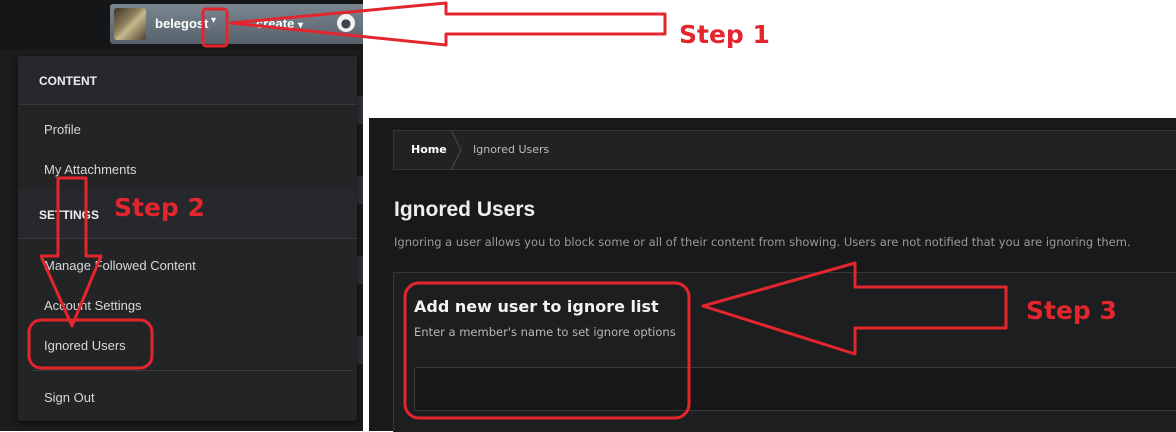  I want to click on username-link: belegost, so click(181, 23).